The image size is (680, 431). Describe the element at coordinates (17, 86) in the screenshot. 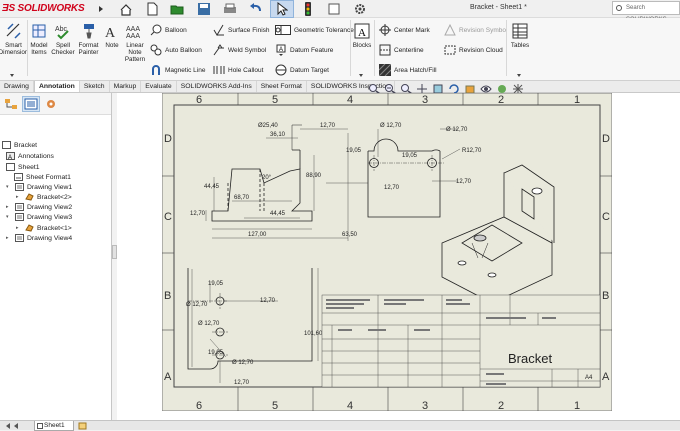

I see `tab-drawing: Drawing` at that location.